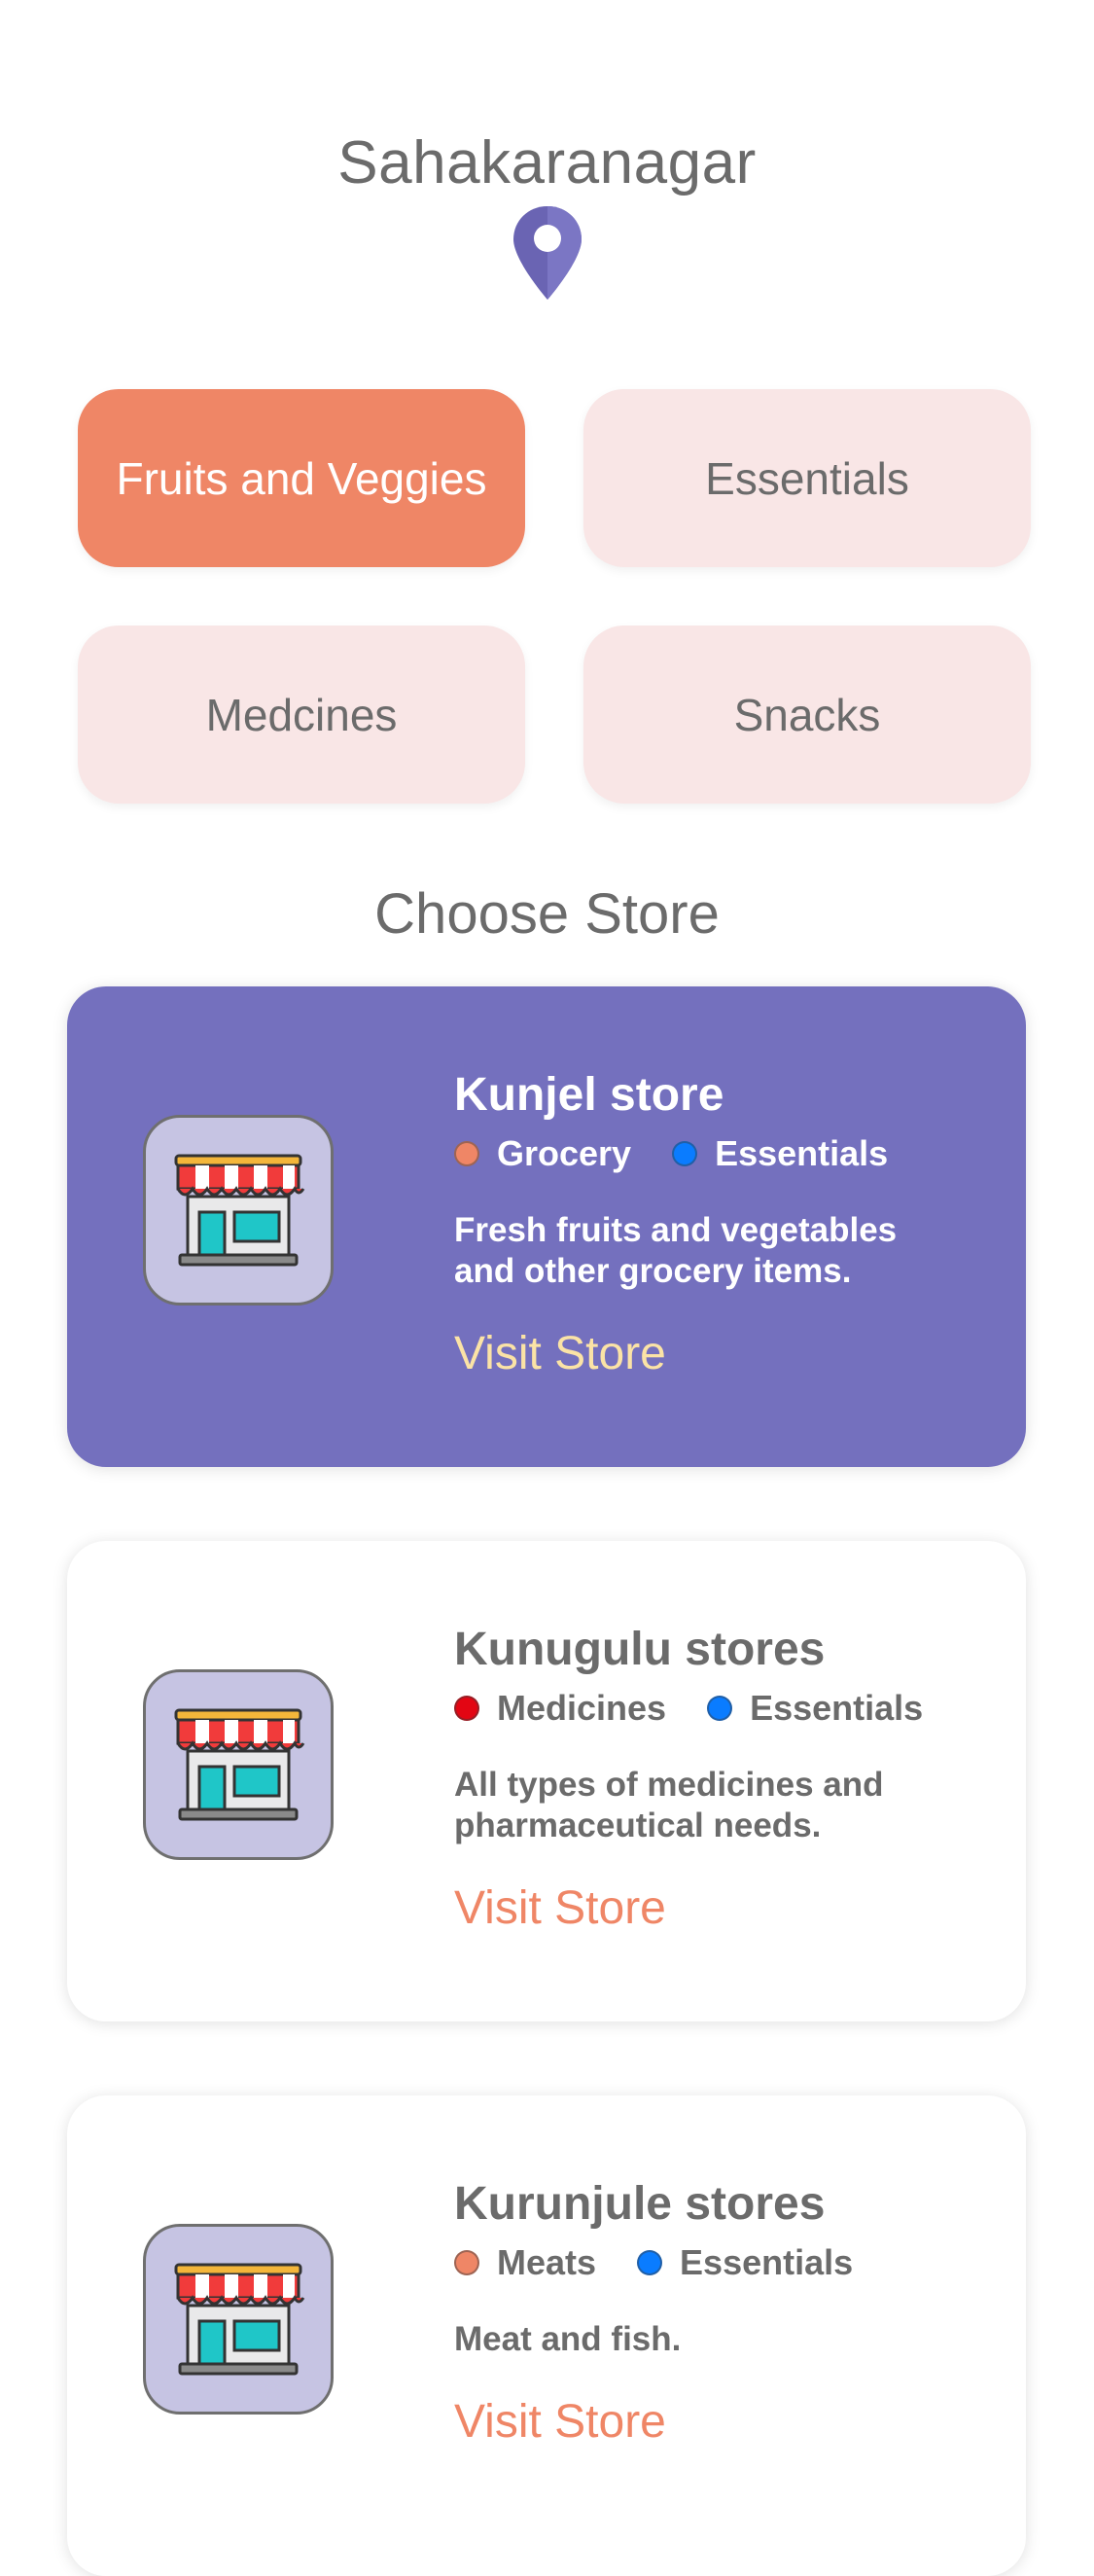  I want to click on store-description-line: Fresh fruits and vegetables, so click(676, 1230).